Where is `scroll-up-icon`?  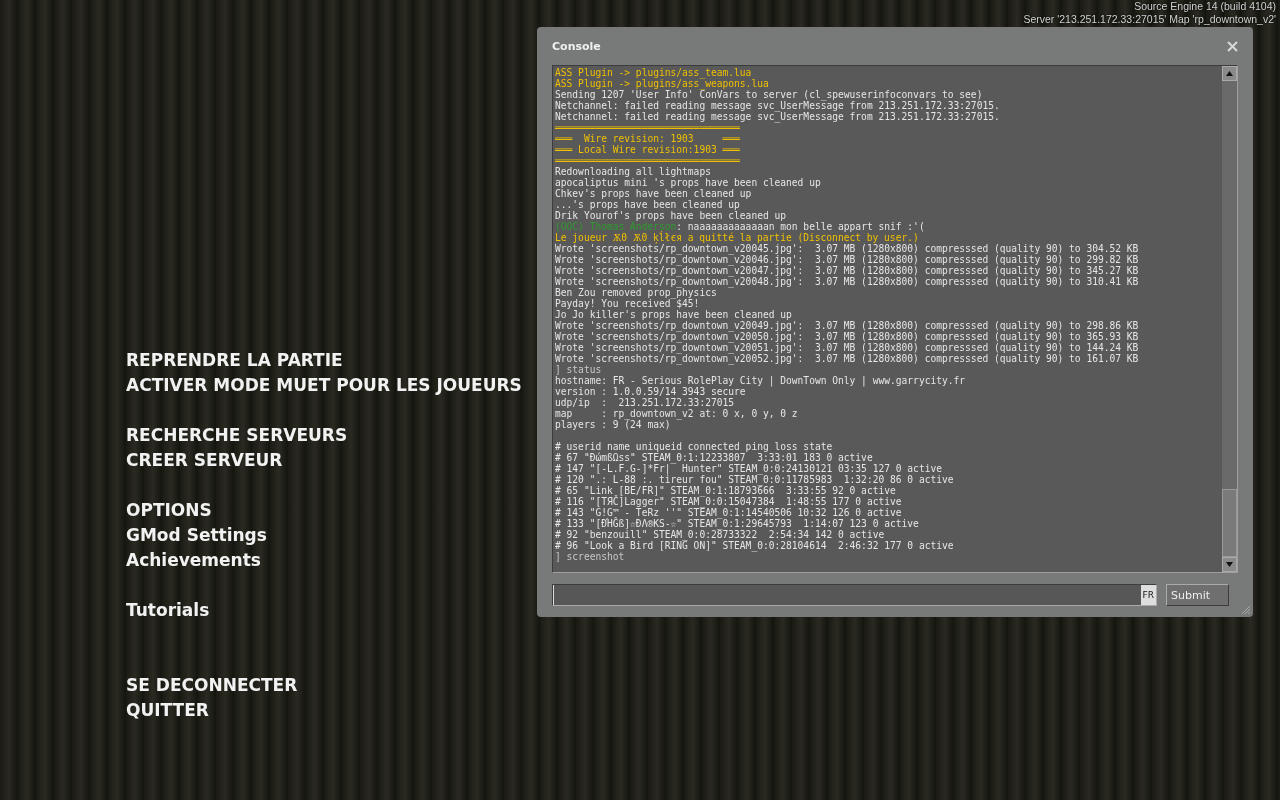
scroll-up-icon is located at coordinates (1229, 73).